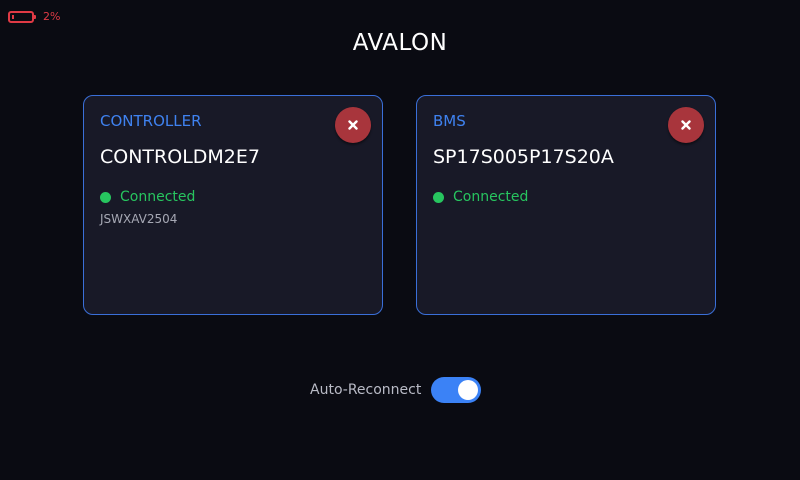 The image size is (800, 480). Describe the element at coordinates (13, 16) in the screenshot. I see `battery-level` at that location.